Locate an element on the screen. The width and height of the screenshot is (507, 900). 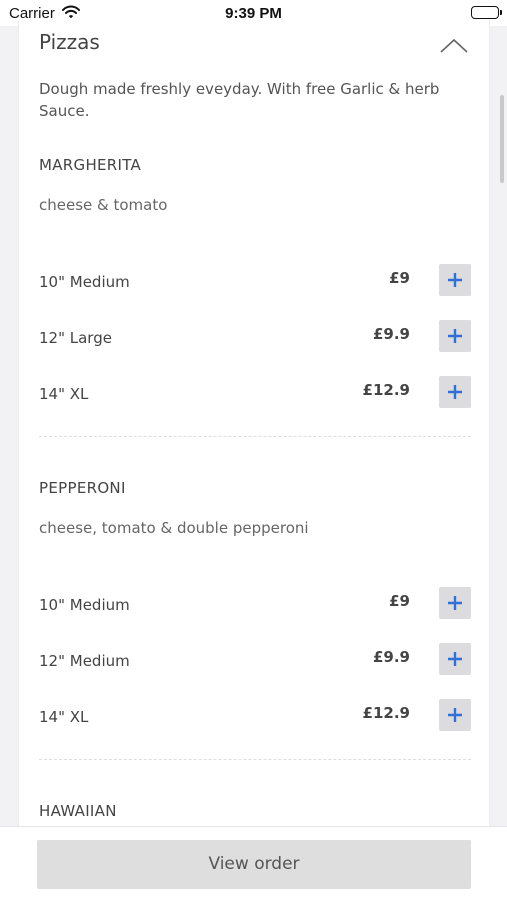
section-title: Pizzas is located at coordinates (69, 42).